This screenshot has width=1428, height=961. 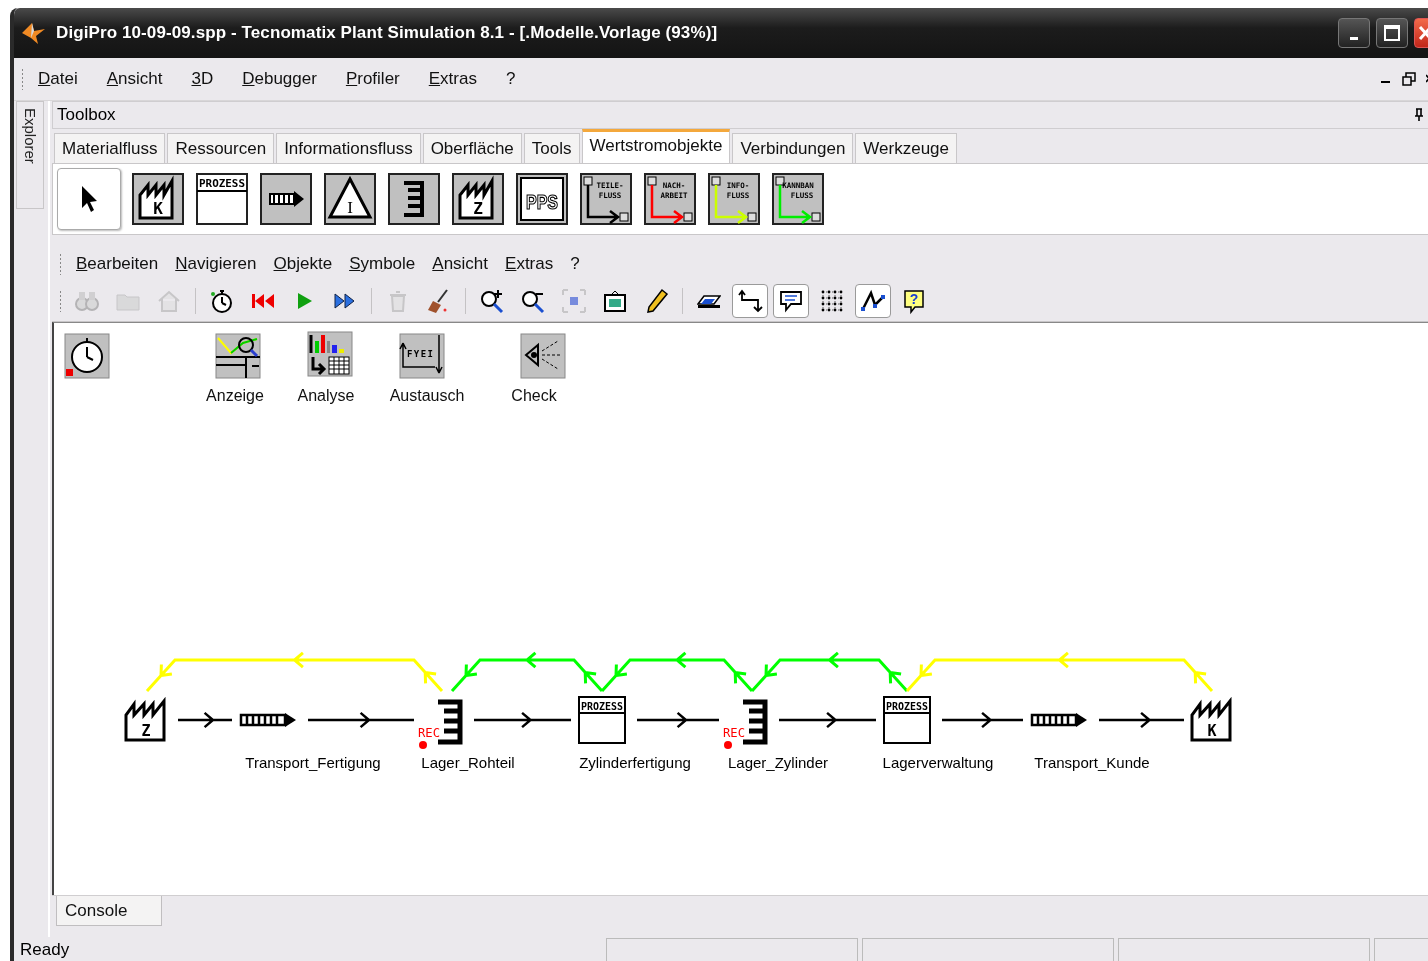 What do you see at coordinates (906, 148) in the screenshot?
I see `toolbox-tab: Werkzeuge` at bounding box center [906, 148].